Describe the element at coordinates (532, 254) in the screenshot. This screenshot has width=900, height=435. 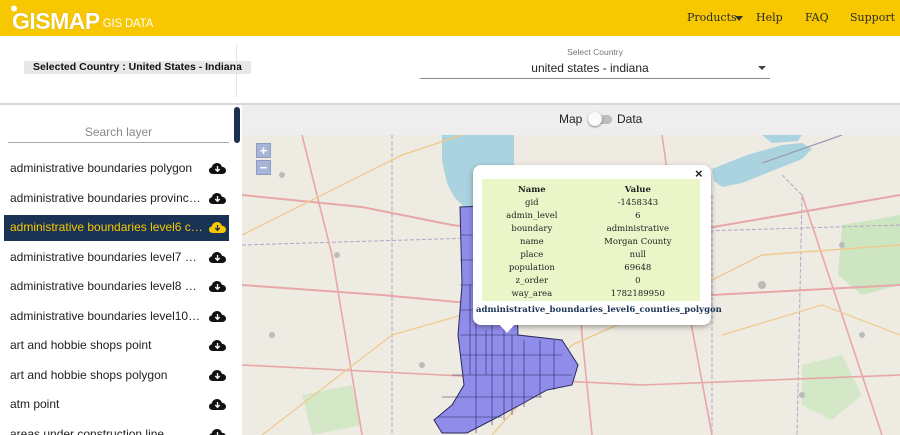
I see `attribute-name: place` at that location.